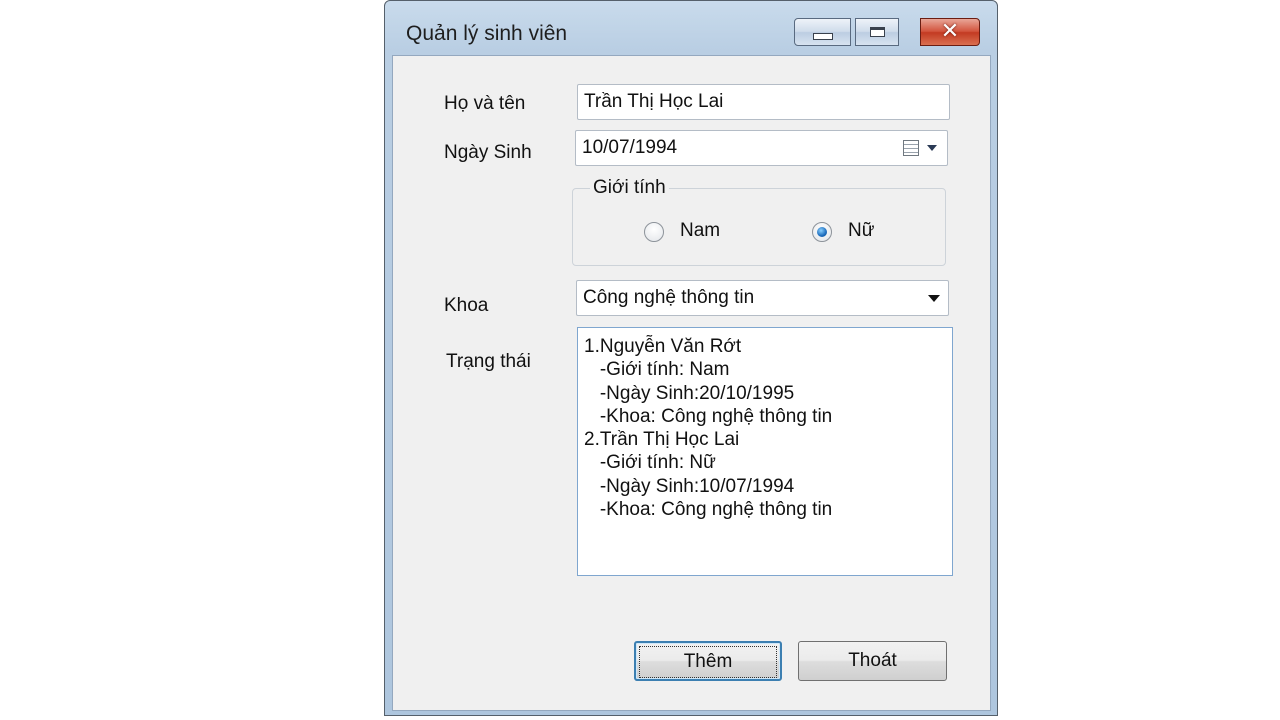  What do you see at coordinates (861, 231) in the screenshot?
I see `radio-nu-label: Nữ` at bounding box center [861, 231].